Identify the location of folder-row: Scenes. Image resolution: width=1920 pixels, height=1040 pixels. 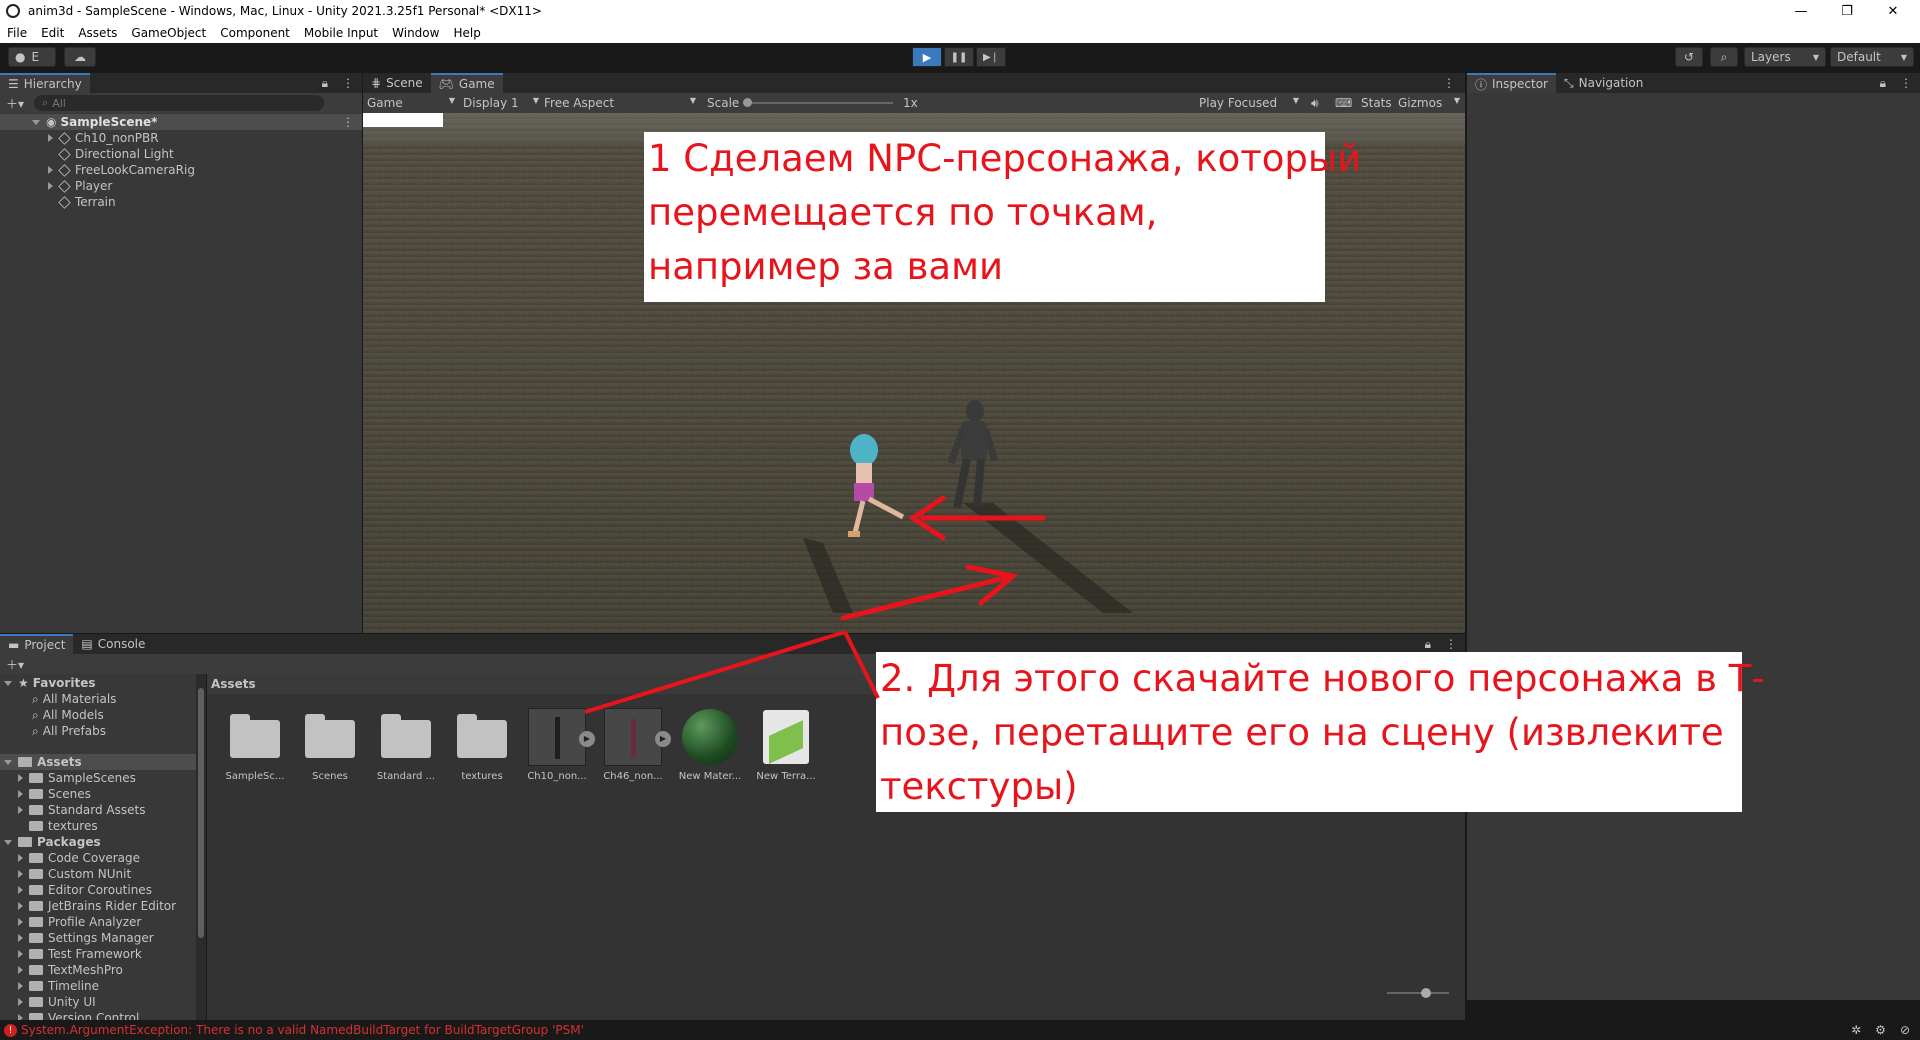
(54, 794).